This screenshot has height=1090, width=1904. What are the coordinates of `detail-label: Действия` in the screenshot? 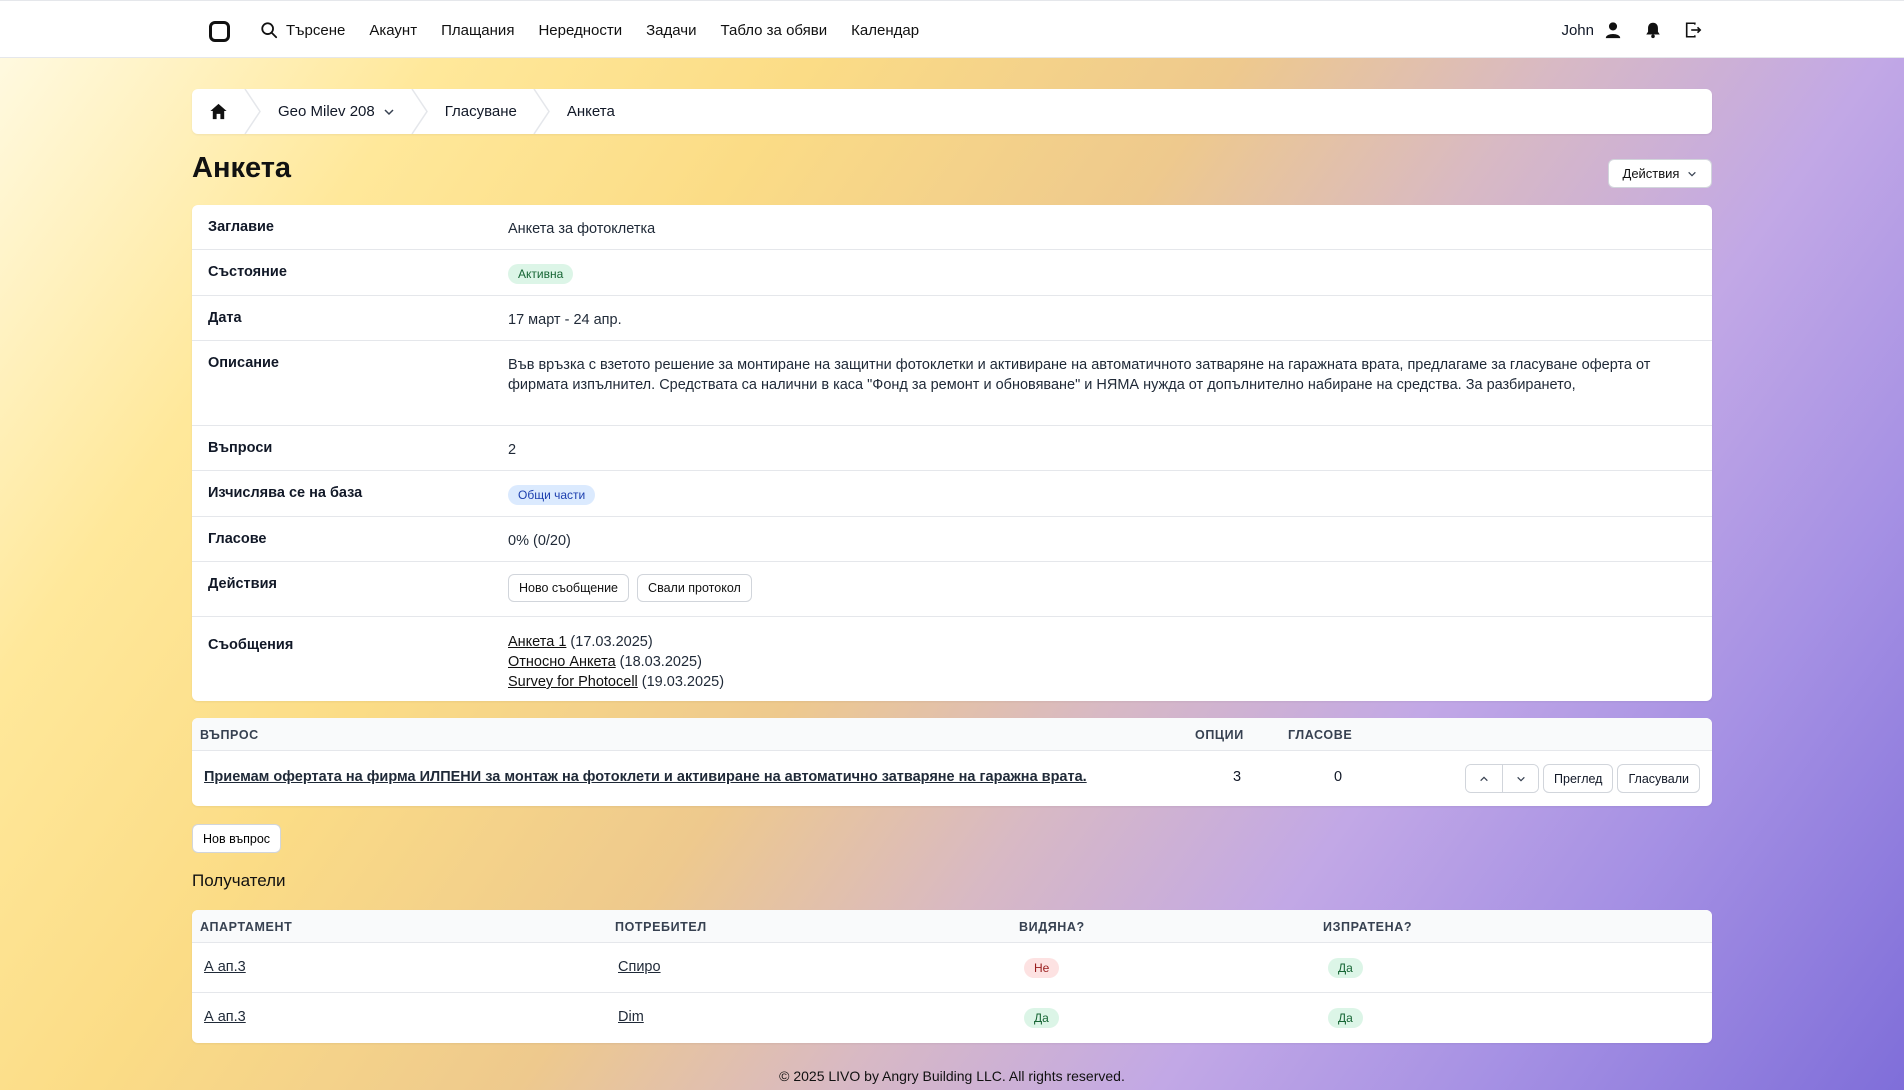 It's located at (242, 584).